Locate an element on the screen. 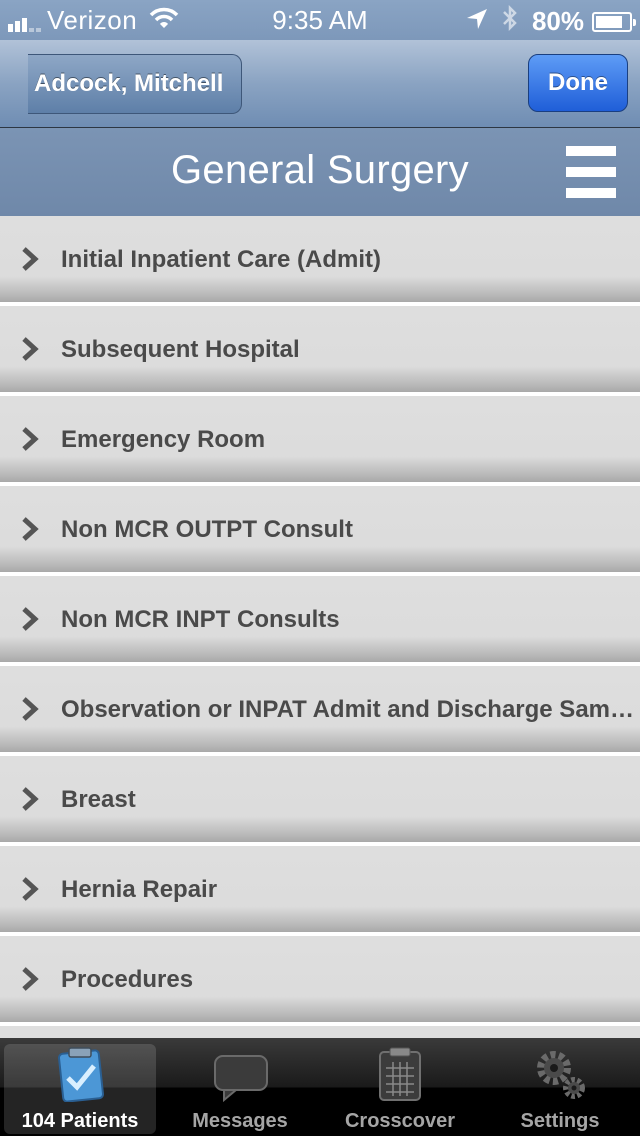 The image size is (640, 1136). list-item-label: Non MCR INPT Consults is located at coordinates (200, 619).